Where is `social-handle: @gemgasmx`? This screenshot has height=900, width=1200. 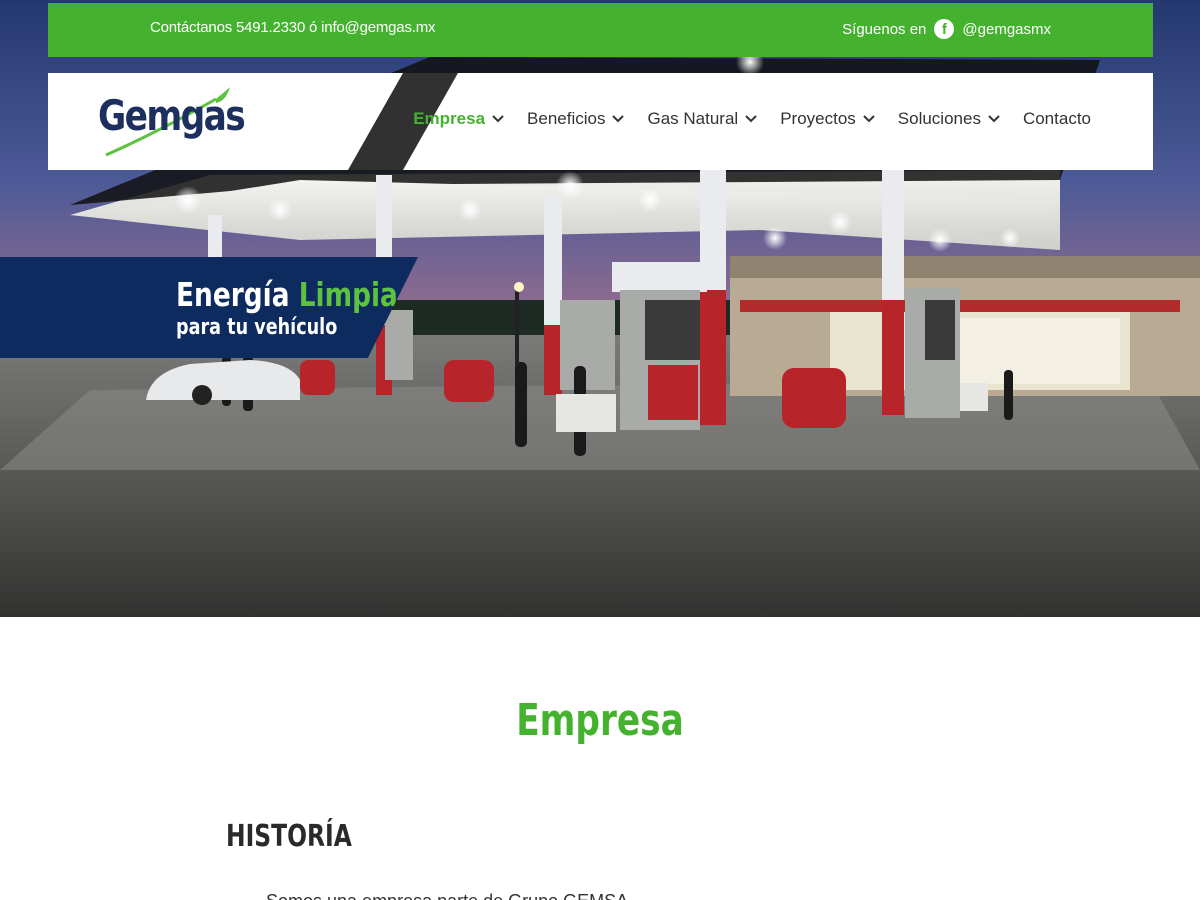 social-handle: @gemgasmx is located at coordinates (1006, 29).